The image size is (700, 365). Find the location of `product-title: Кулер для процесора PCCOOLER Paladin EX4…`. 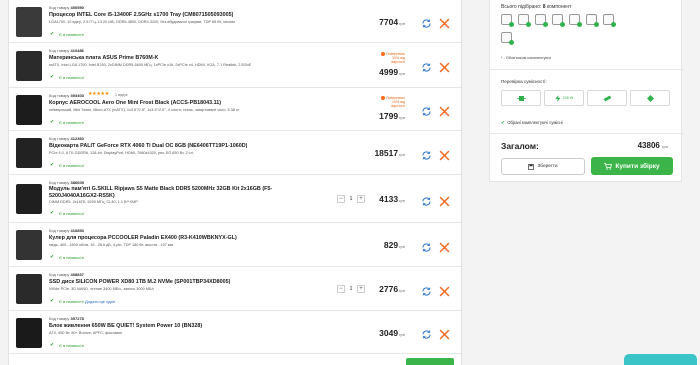

product-title: Кулер для процесора PCCOOLER Paladin EX4… is located at coordinates (143, 238).